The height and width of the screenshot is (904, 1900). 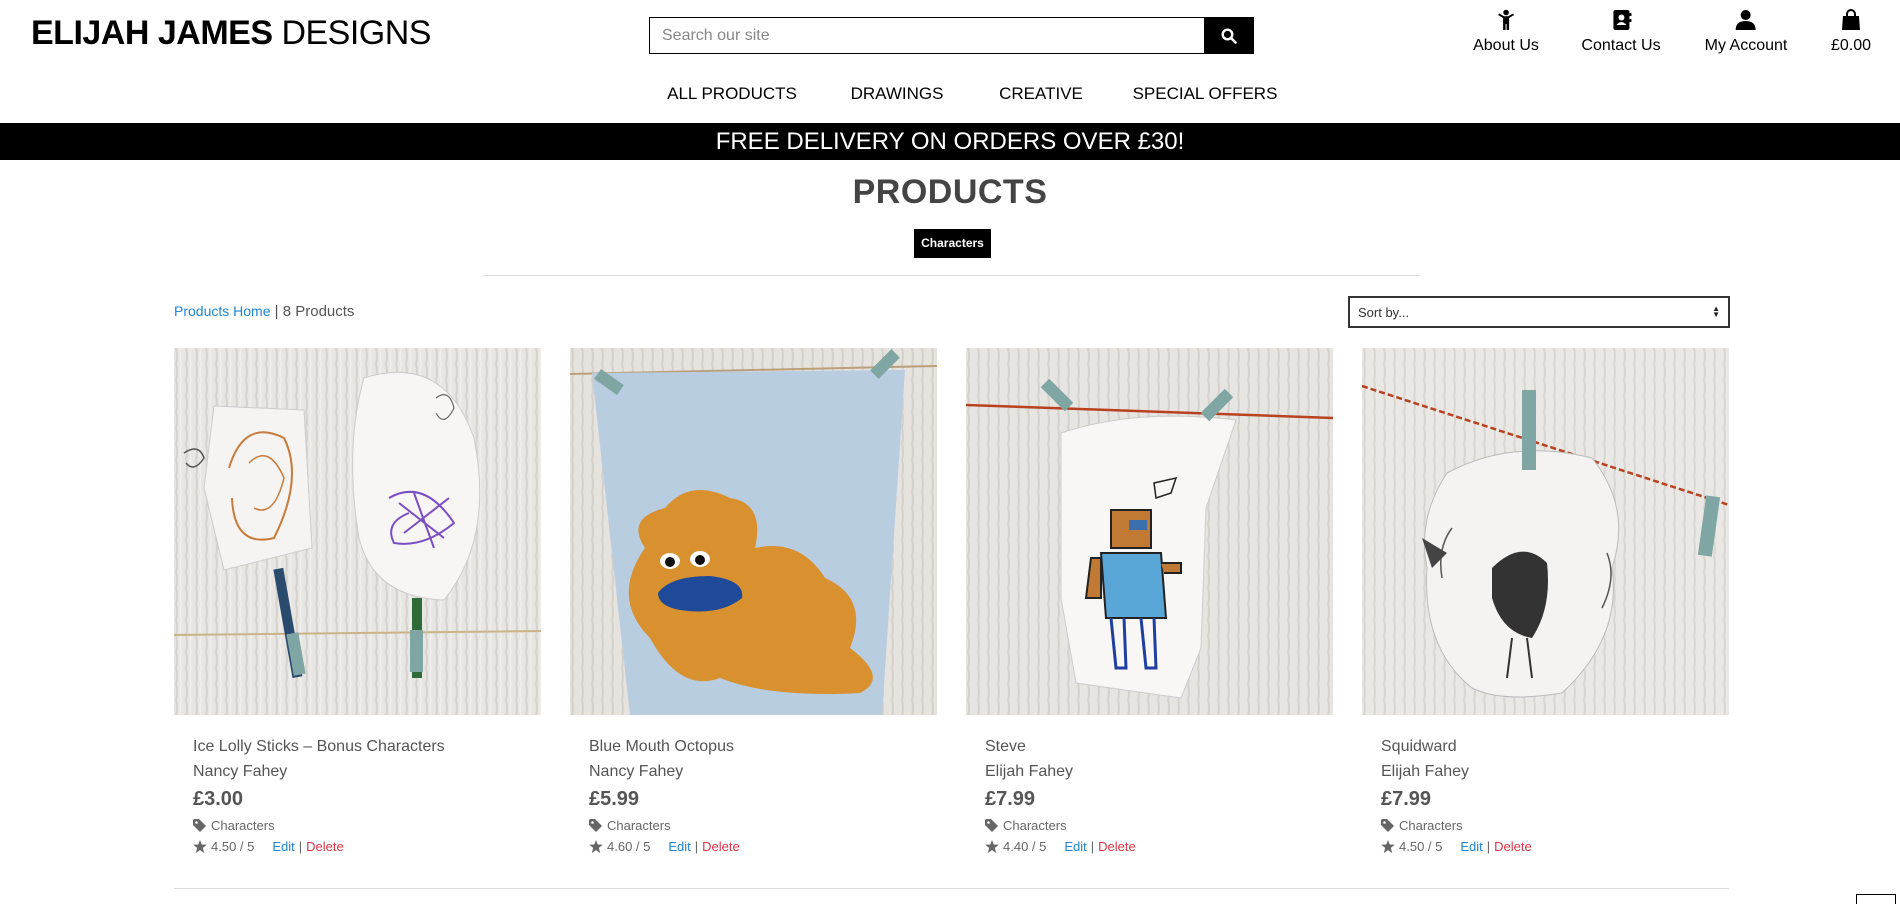 What do you see at coordinates (222, 311) in the screenshot?
I see `products-home-link: Products Home` at bounding box center [222, 311].